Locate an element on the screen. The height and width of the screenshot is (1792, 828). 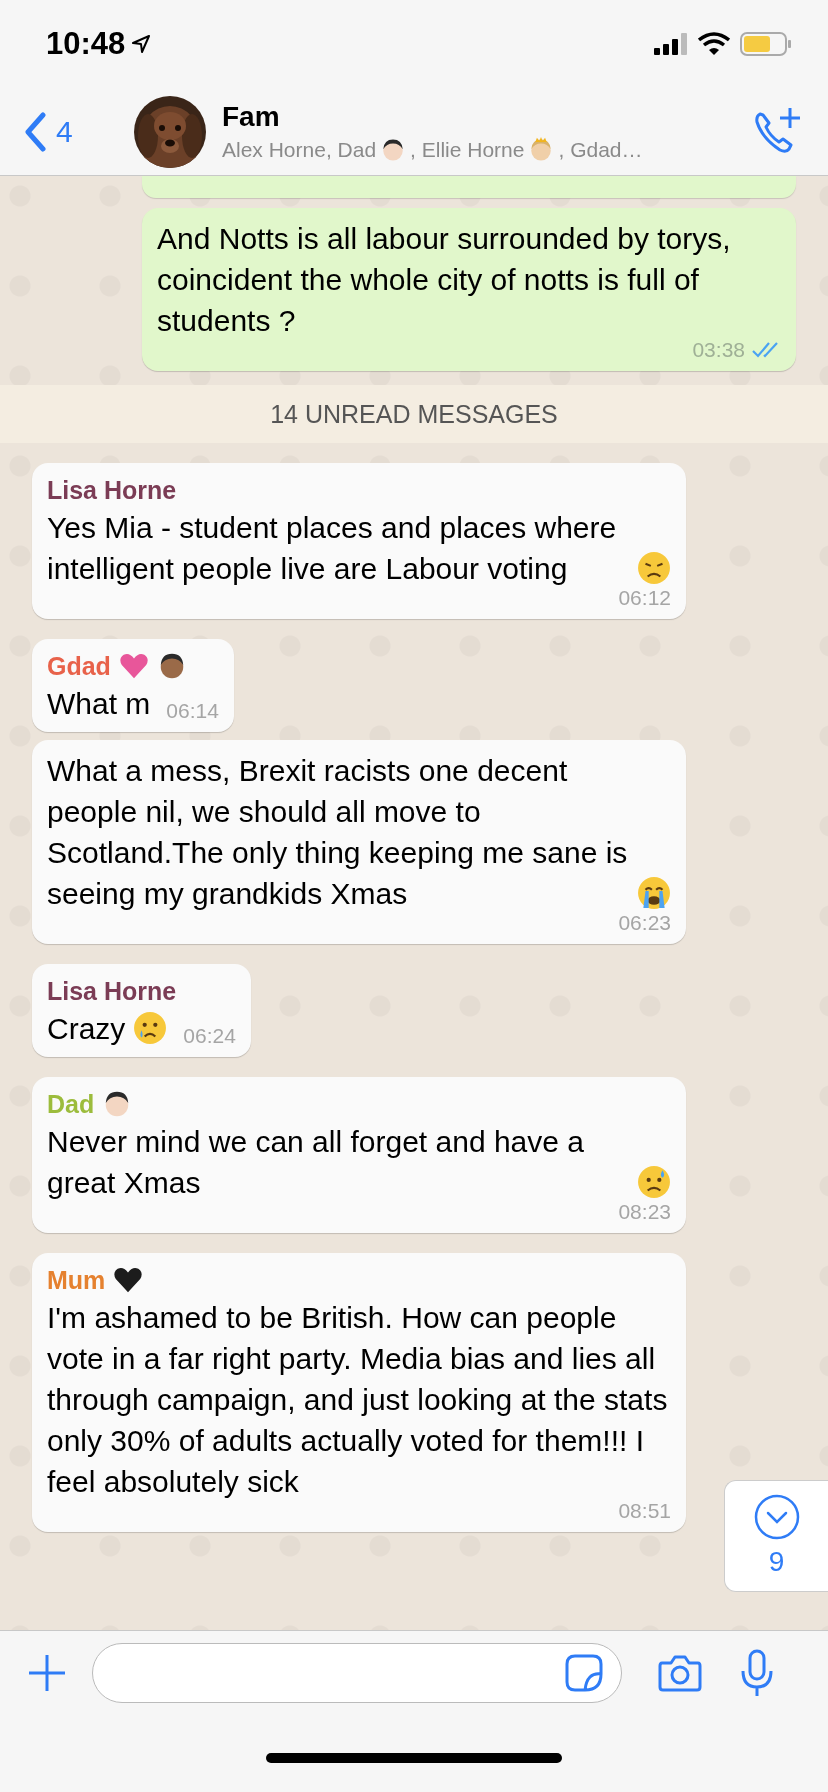
message-time: 08:23 is located at coordinates (644, 1212).